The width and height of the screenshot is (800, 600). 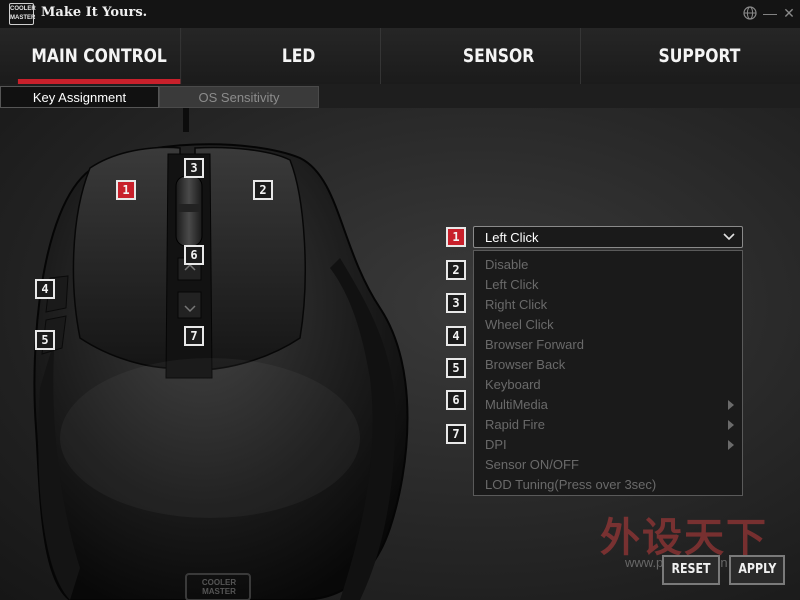 I want to click on cooler-master-logo: COOLER MASTER, so click(x=22, y=14).